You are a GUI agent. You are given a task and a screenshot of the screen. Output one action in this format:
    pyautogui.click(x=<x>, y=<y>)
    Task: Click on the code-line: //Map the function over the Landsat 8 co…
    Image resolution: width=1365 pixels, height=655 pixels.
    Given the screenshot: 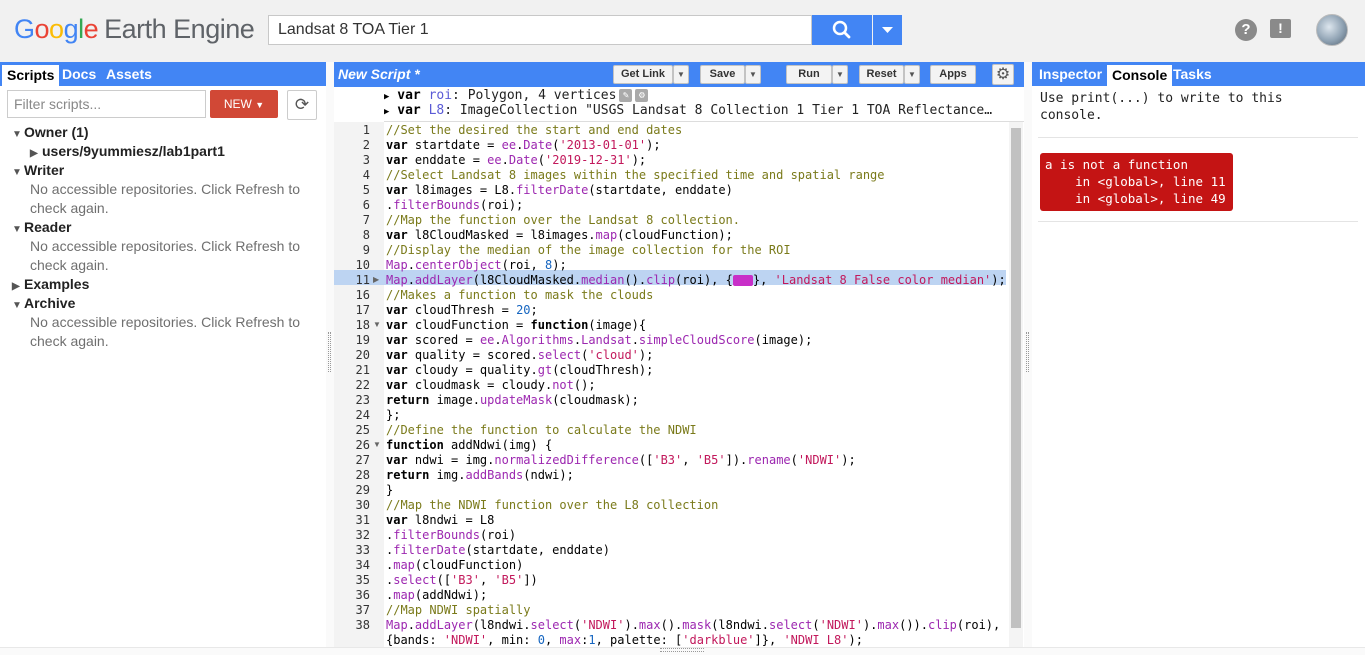 What is the action you would take?
    pyautogui.click(x=563, y=220)
    